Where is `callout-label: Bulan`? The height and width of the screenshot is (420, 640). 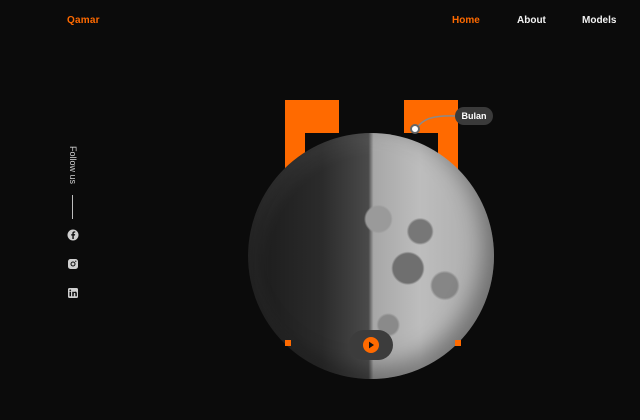 callout-label: Bulan is located at coordinates (474, 116).